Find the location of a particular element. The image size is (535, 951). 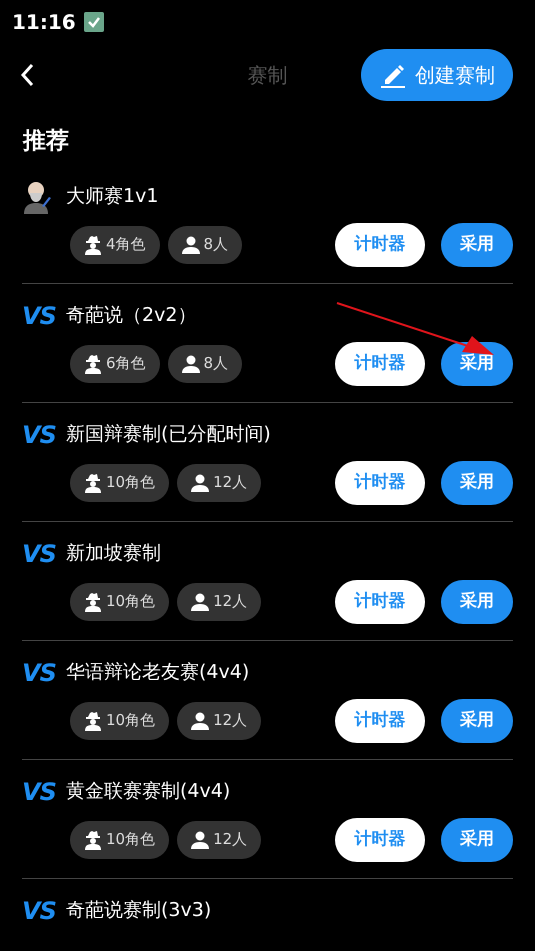

back-icon is located at coordinates (27, 75).